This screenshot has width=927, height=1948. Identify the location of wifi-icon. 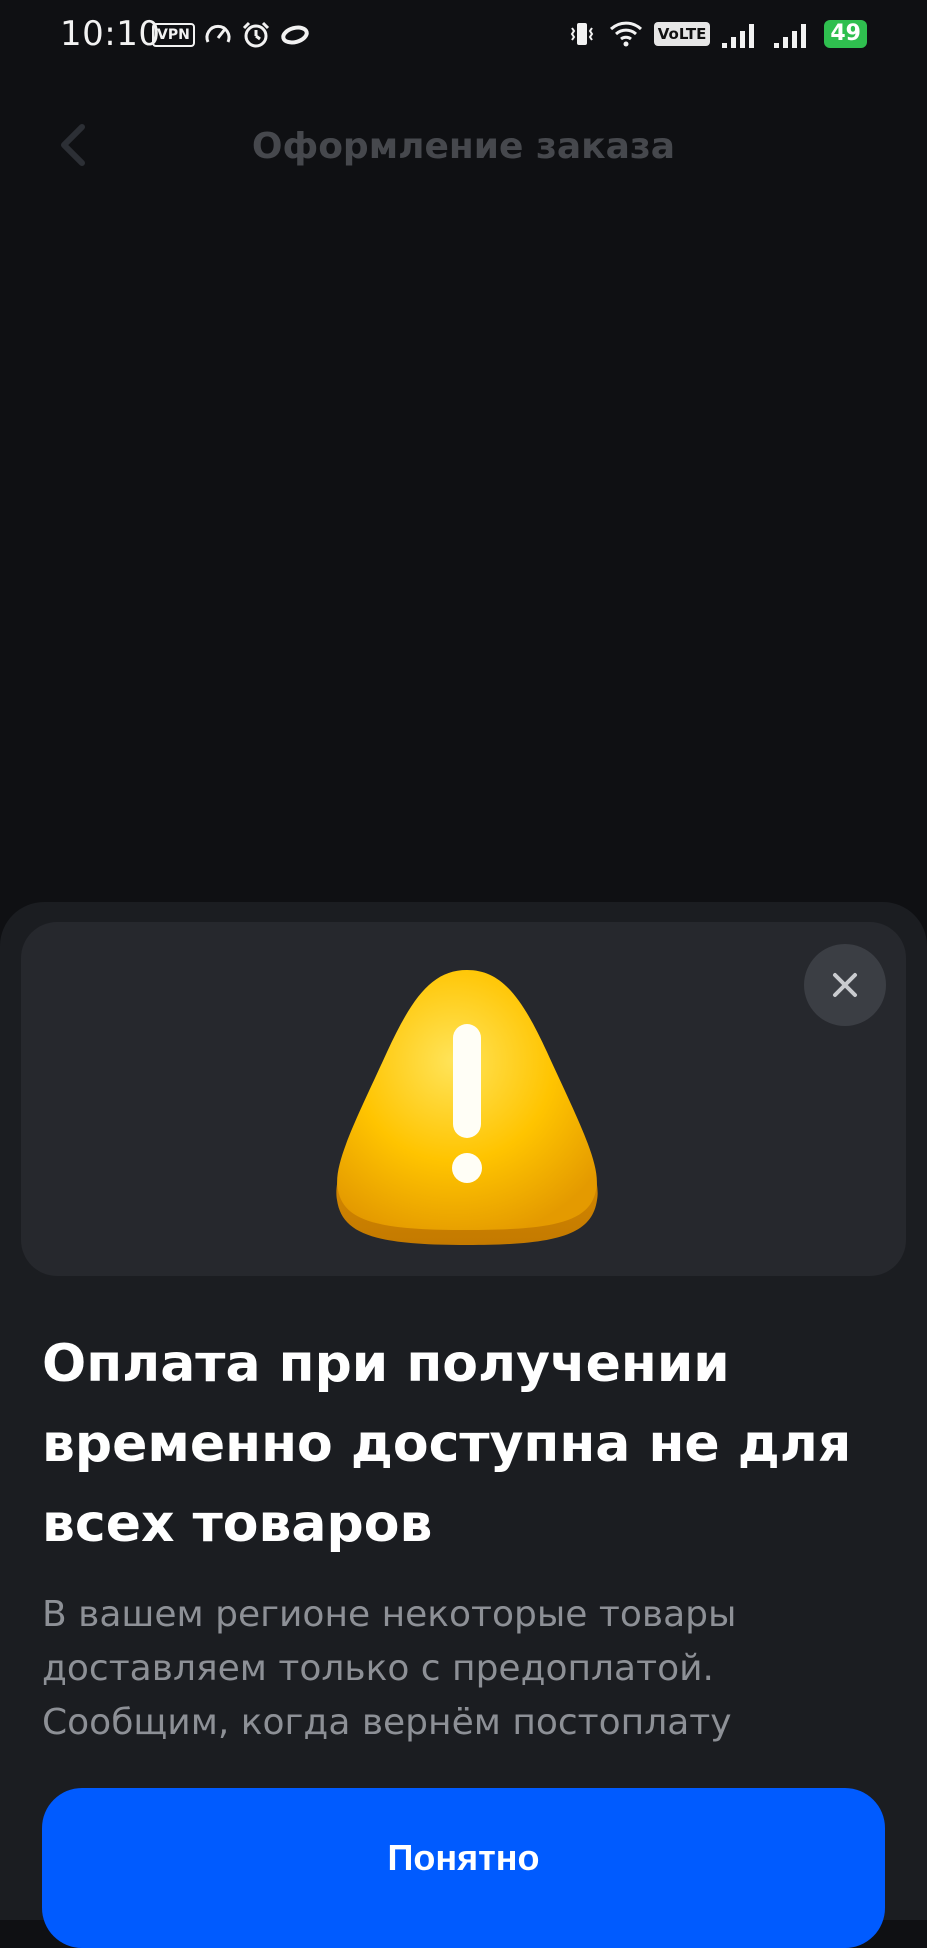
(625, 34).